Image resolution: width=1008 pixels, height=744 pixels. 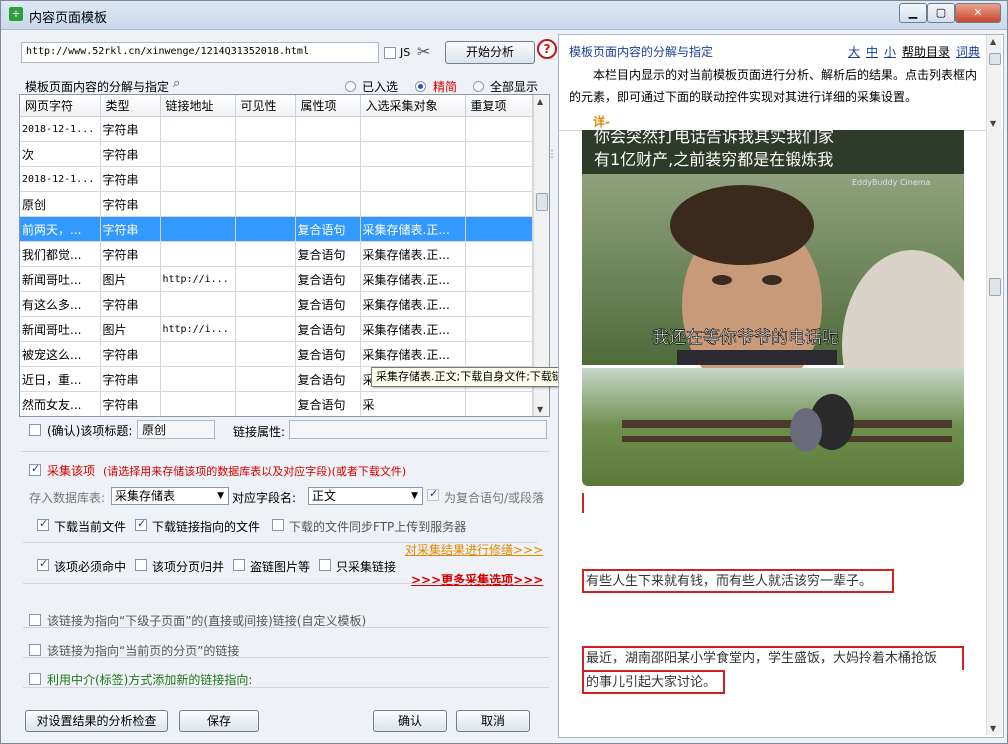 What do you see at coordinates (276, 403) in the screenshot?
I see `table-row: 然而女友... 字符串 复合语句采` at bounding box center [276, 403].